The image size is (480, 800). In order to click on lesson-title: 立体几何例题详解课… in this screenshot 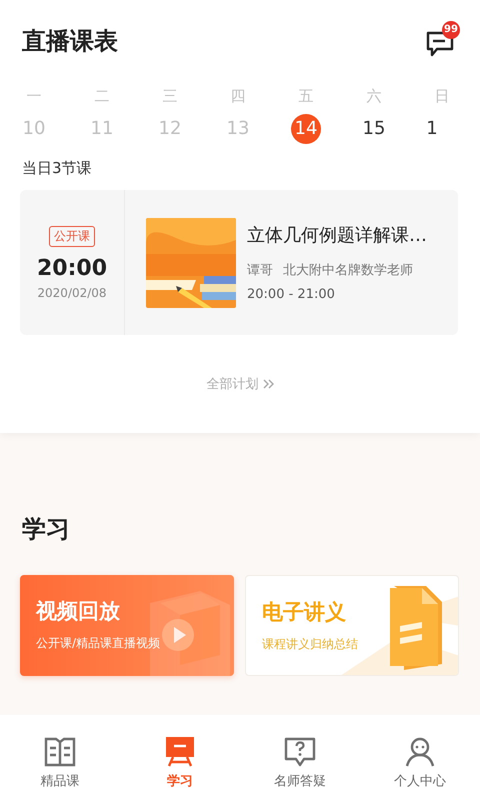, I will do `click(337, 235)`.